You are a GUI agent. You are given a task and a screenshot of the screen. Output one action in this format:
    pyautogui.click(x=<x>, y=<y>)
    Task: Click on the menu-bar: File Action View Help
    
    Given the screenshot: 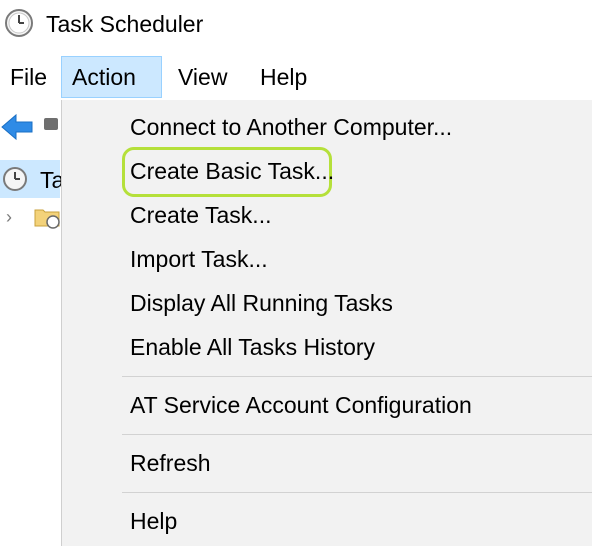 What is the action you would take?
    pyautogui.click(x=296, y=78)
    